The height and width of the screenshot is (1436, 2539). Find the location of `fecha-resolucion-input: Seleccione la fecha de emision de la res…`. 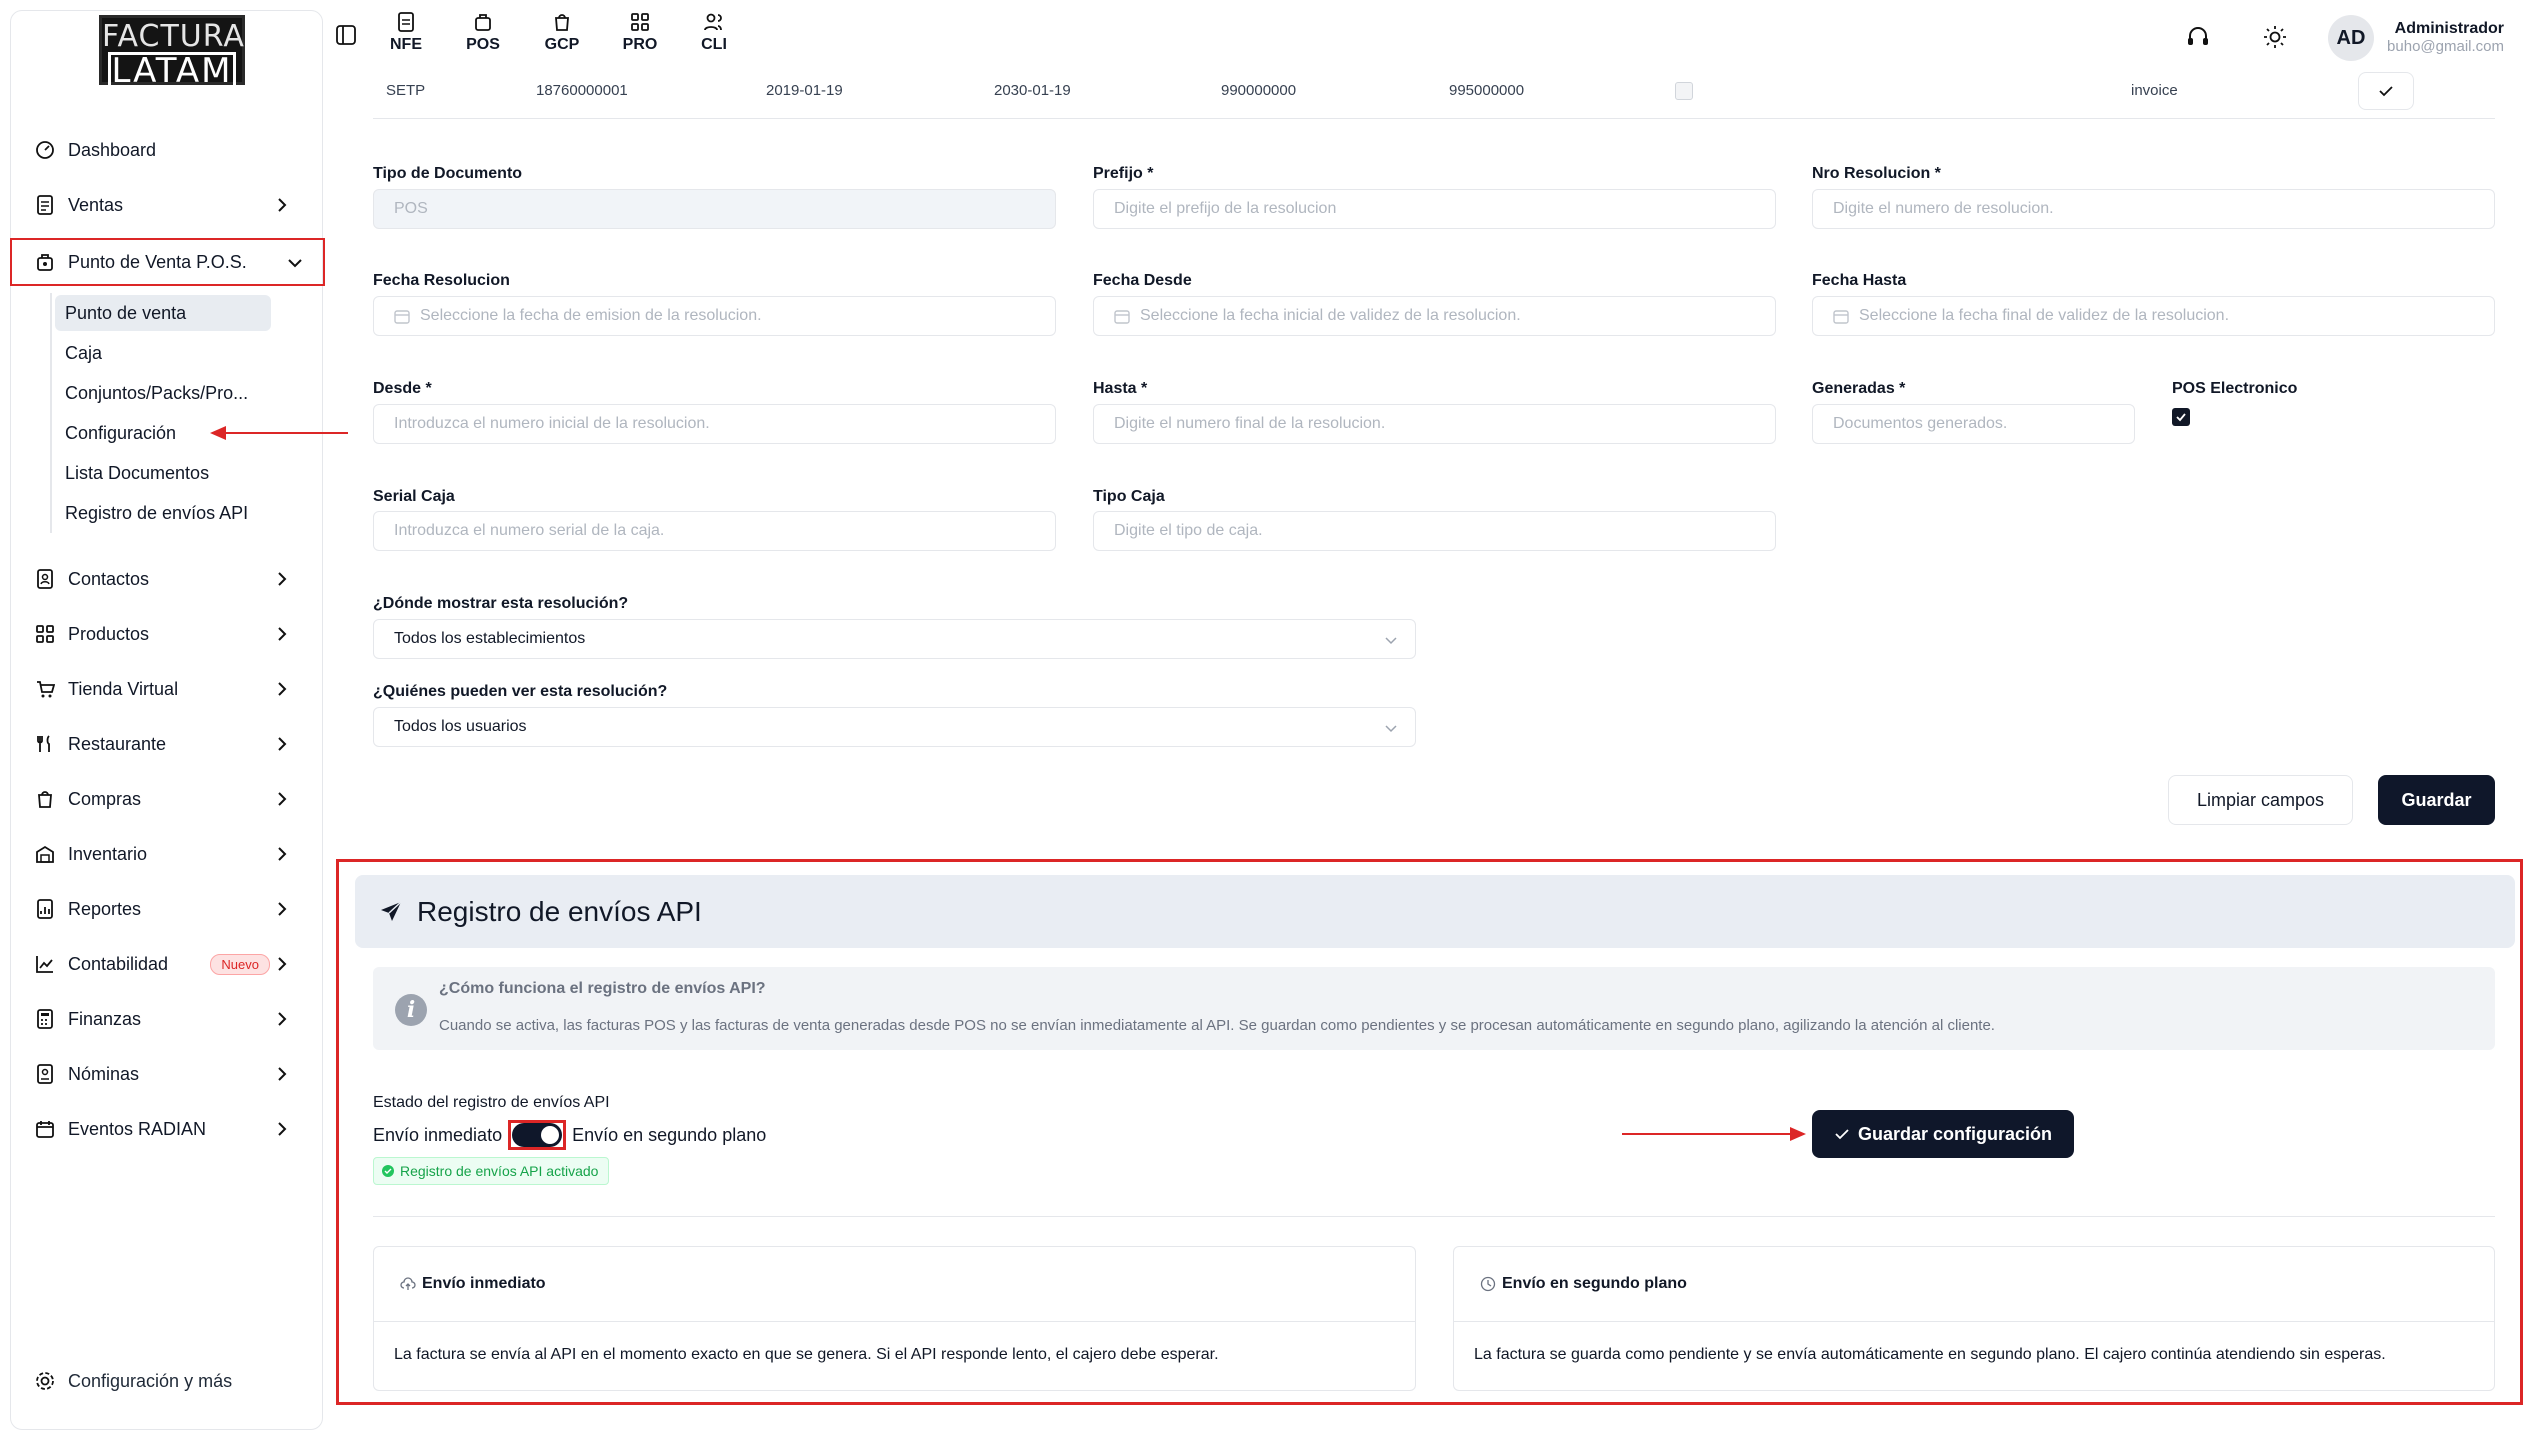

fecha-resolucion-input: Seleccione la fecha de emision de la res… is located at coordinates (714, 316).